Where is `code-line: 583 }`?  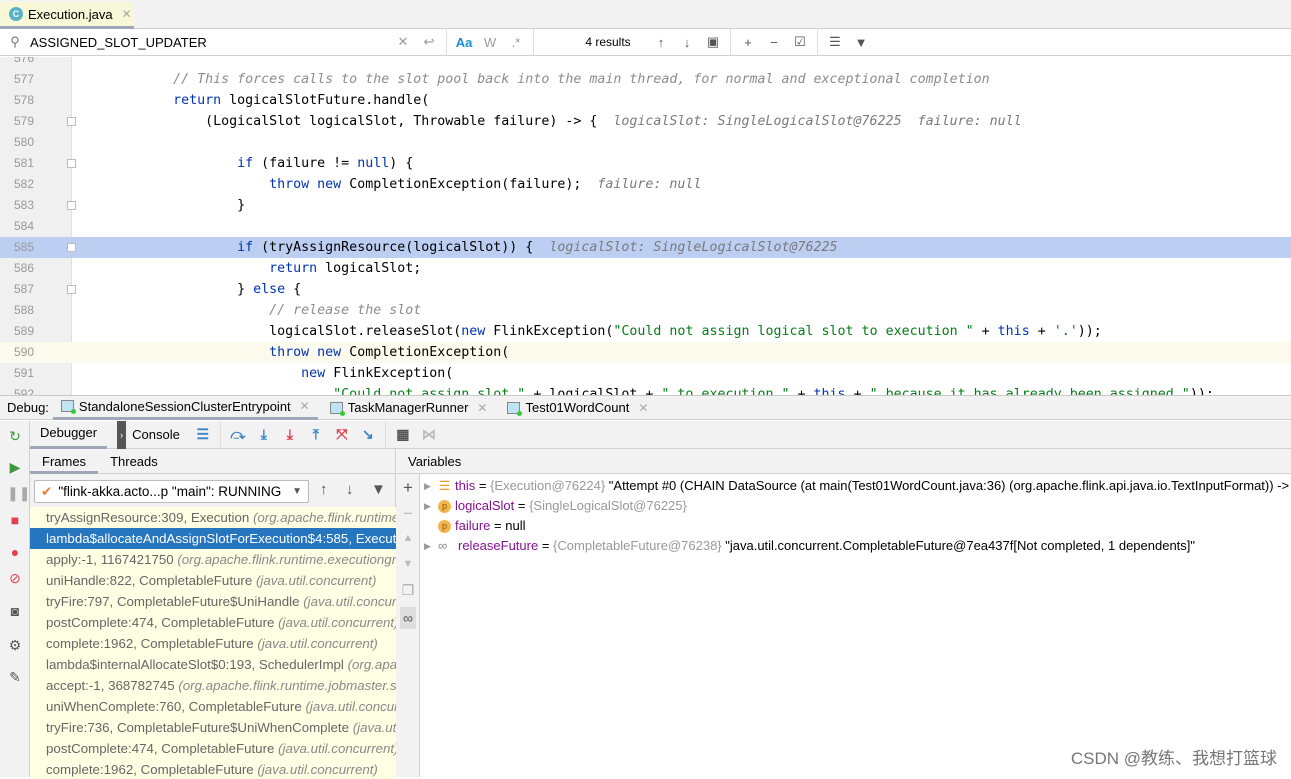
code-line: 583 } is located at coordinates (645, 205).